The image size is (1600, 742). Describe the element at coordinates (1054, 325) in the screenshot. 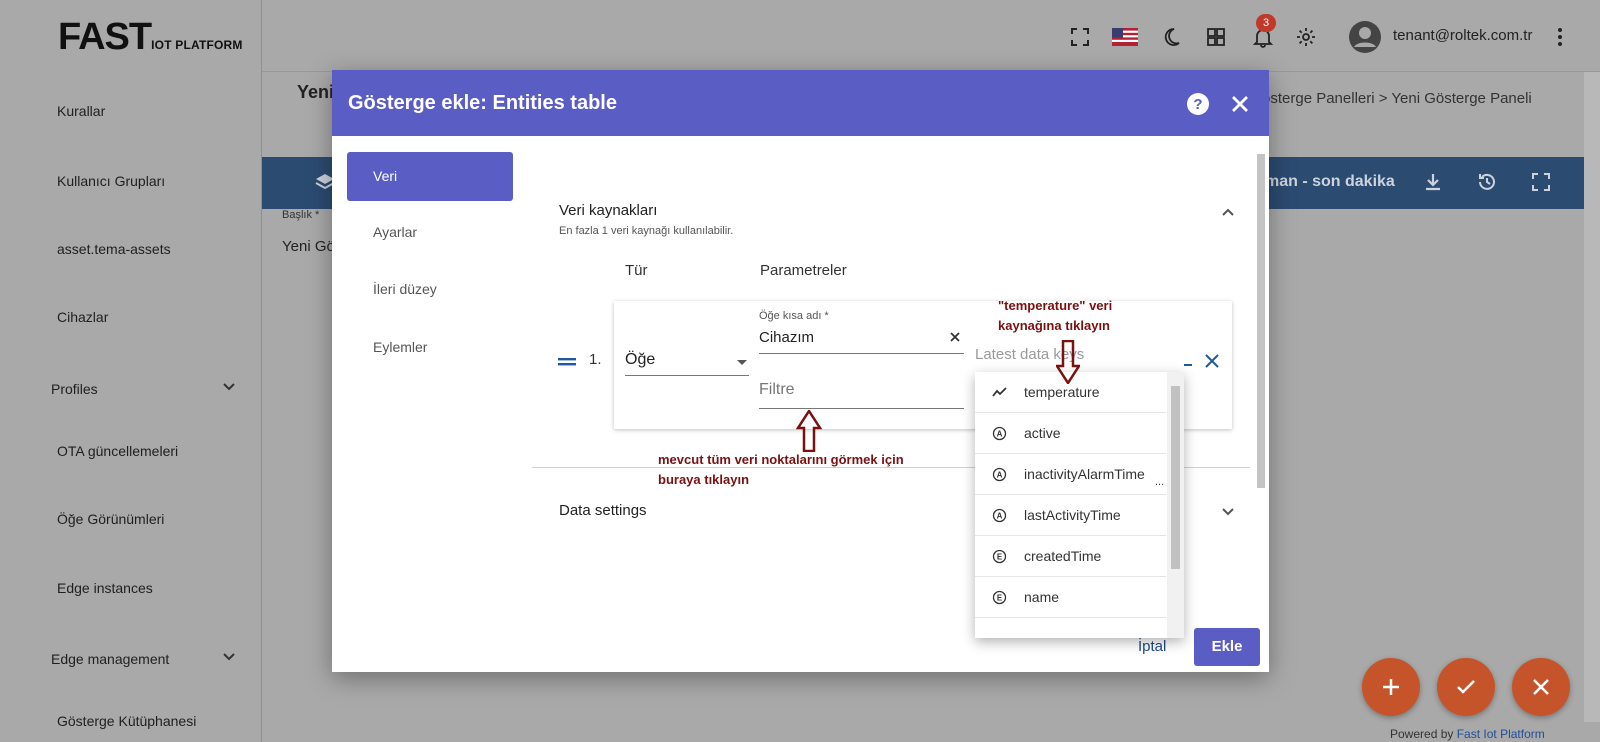

I see `annotation-top-line2: kaynağına tıklayın` at that location.